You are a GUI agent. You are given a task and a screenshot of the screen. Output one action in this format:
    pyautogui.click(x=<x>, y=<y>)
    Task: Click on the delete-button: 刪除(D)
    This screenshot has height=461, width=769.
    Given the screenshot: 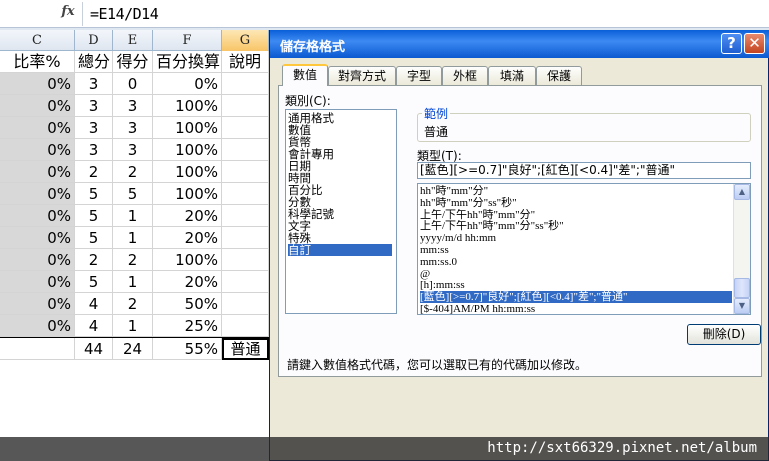 What is the action you would take?
    pyautogui.click(x=724, y=334)
    